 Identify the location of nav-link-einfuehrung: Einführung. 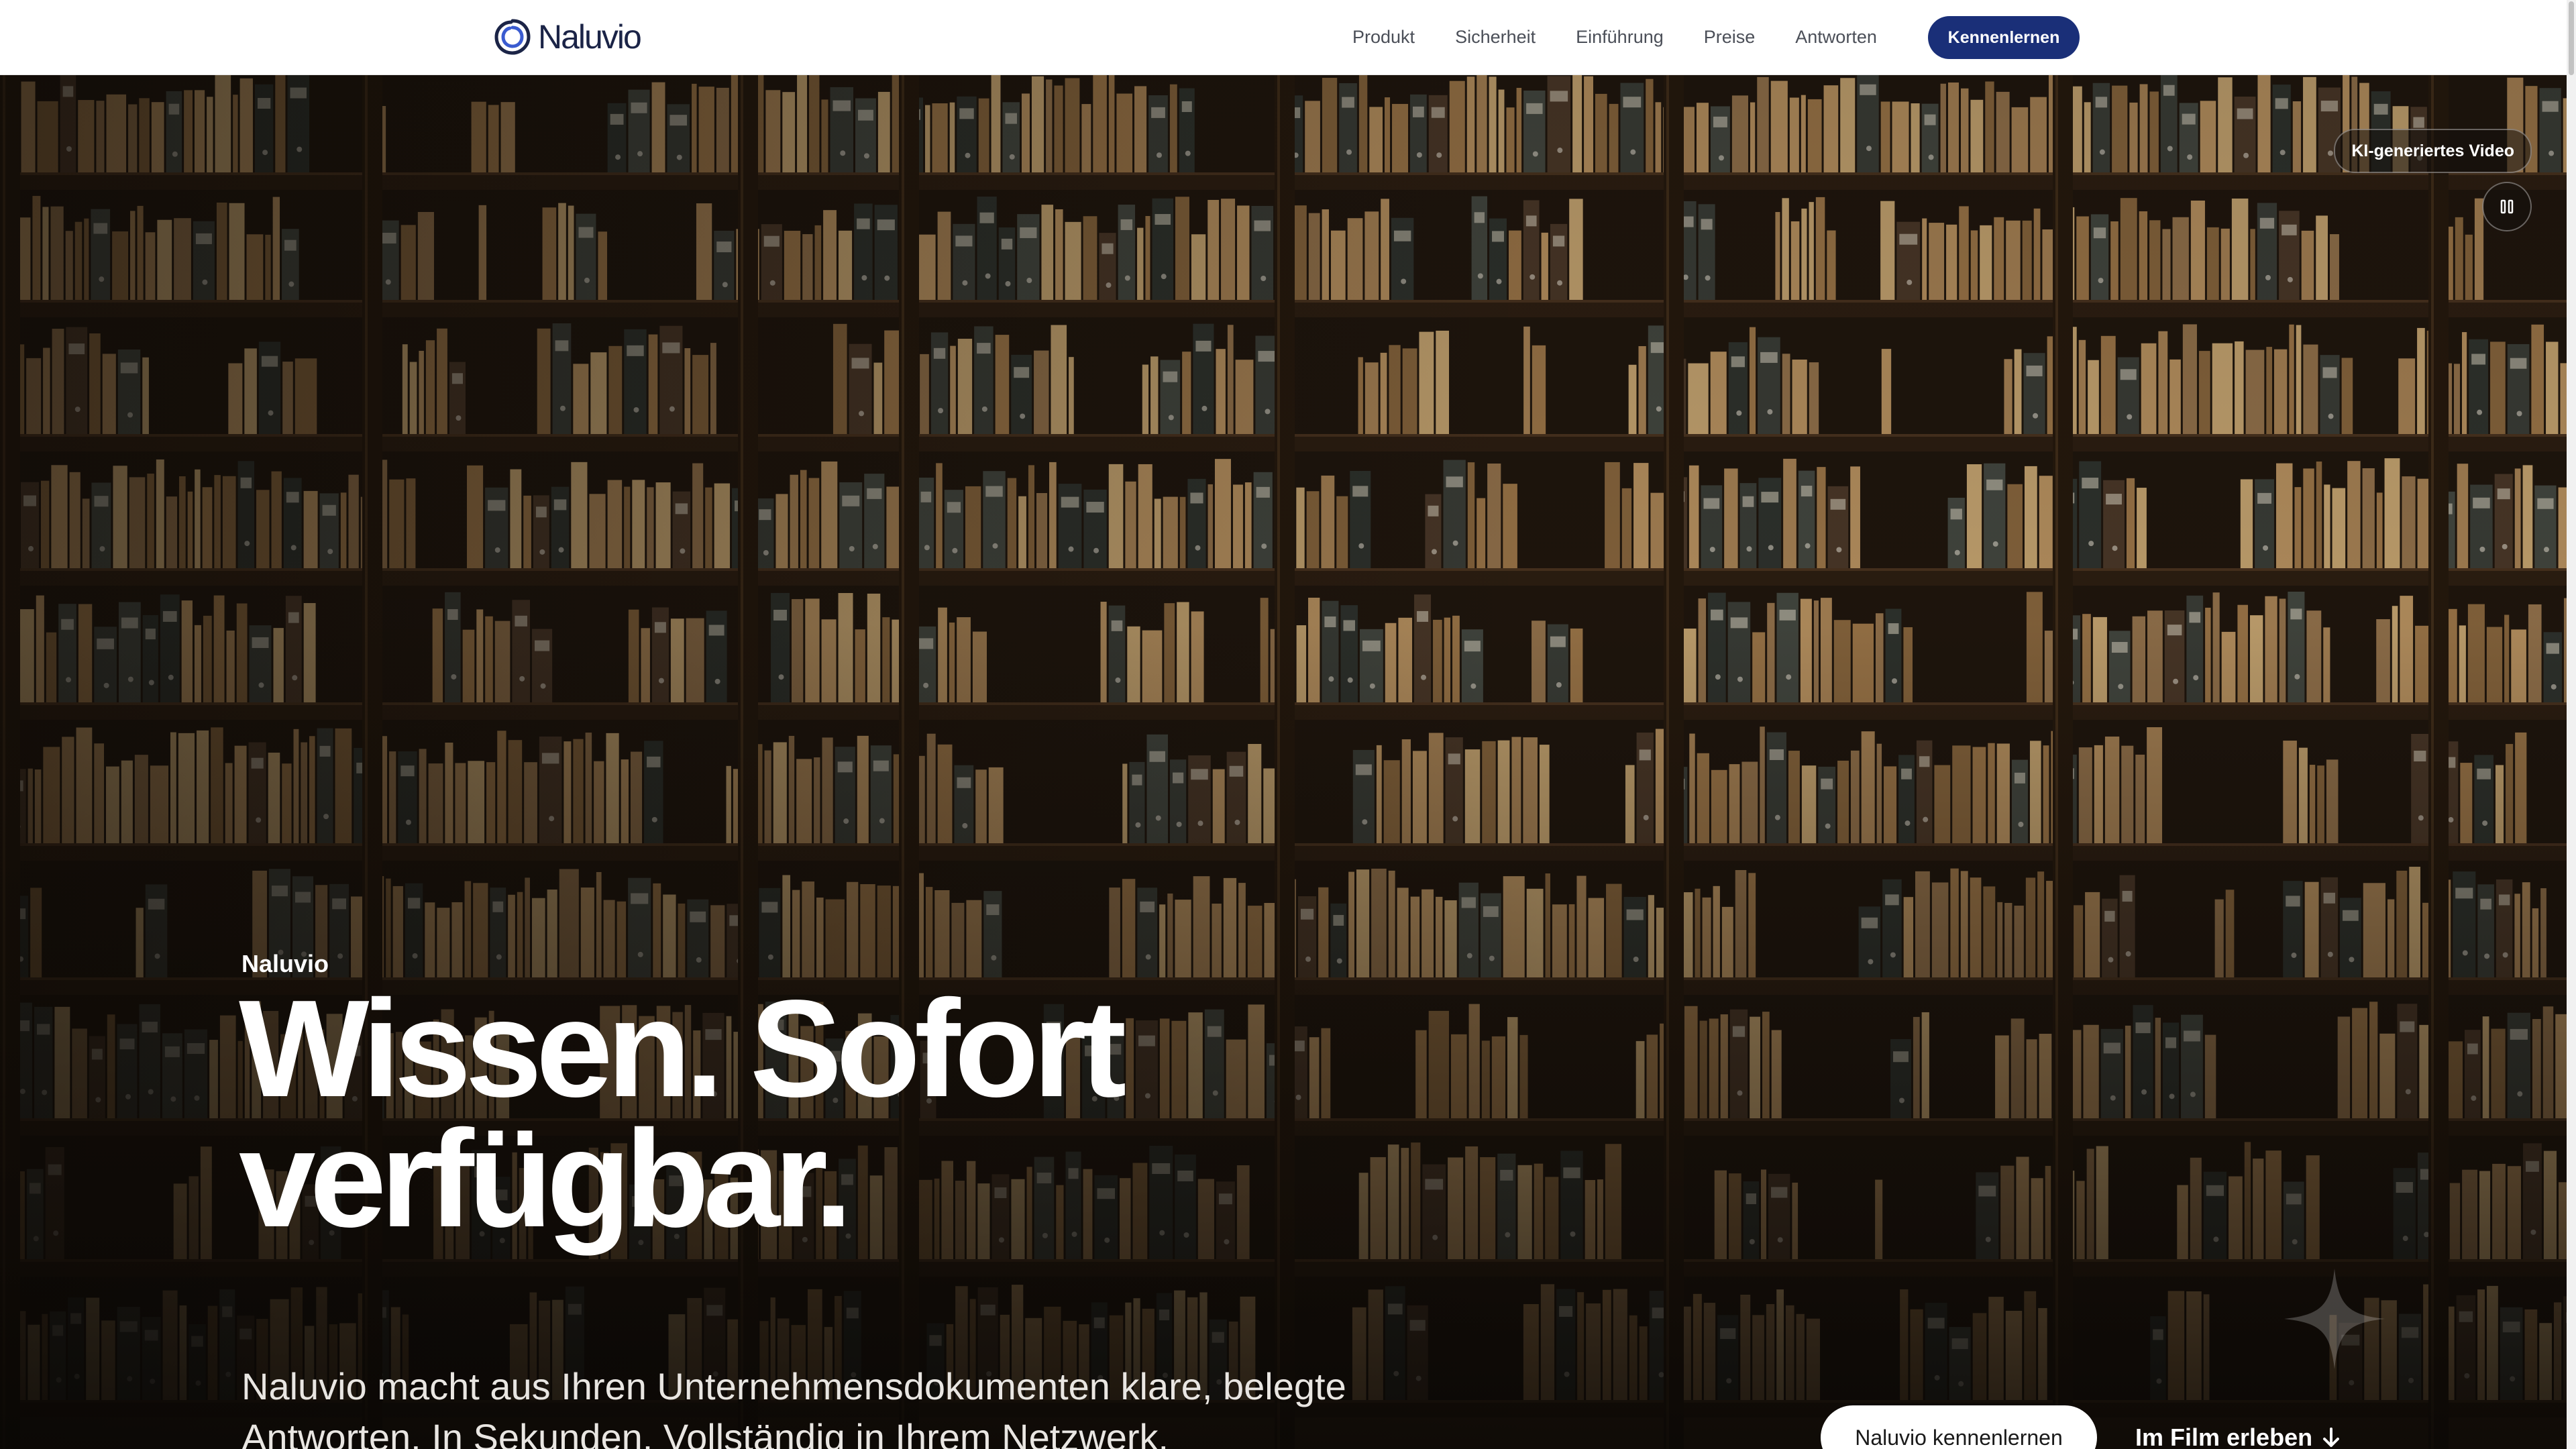
(1620, 37).